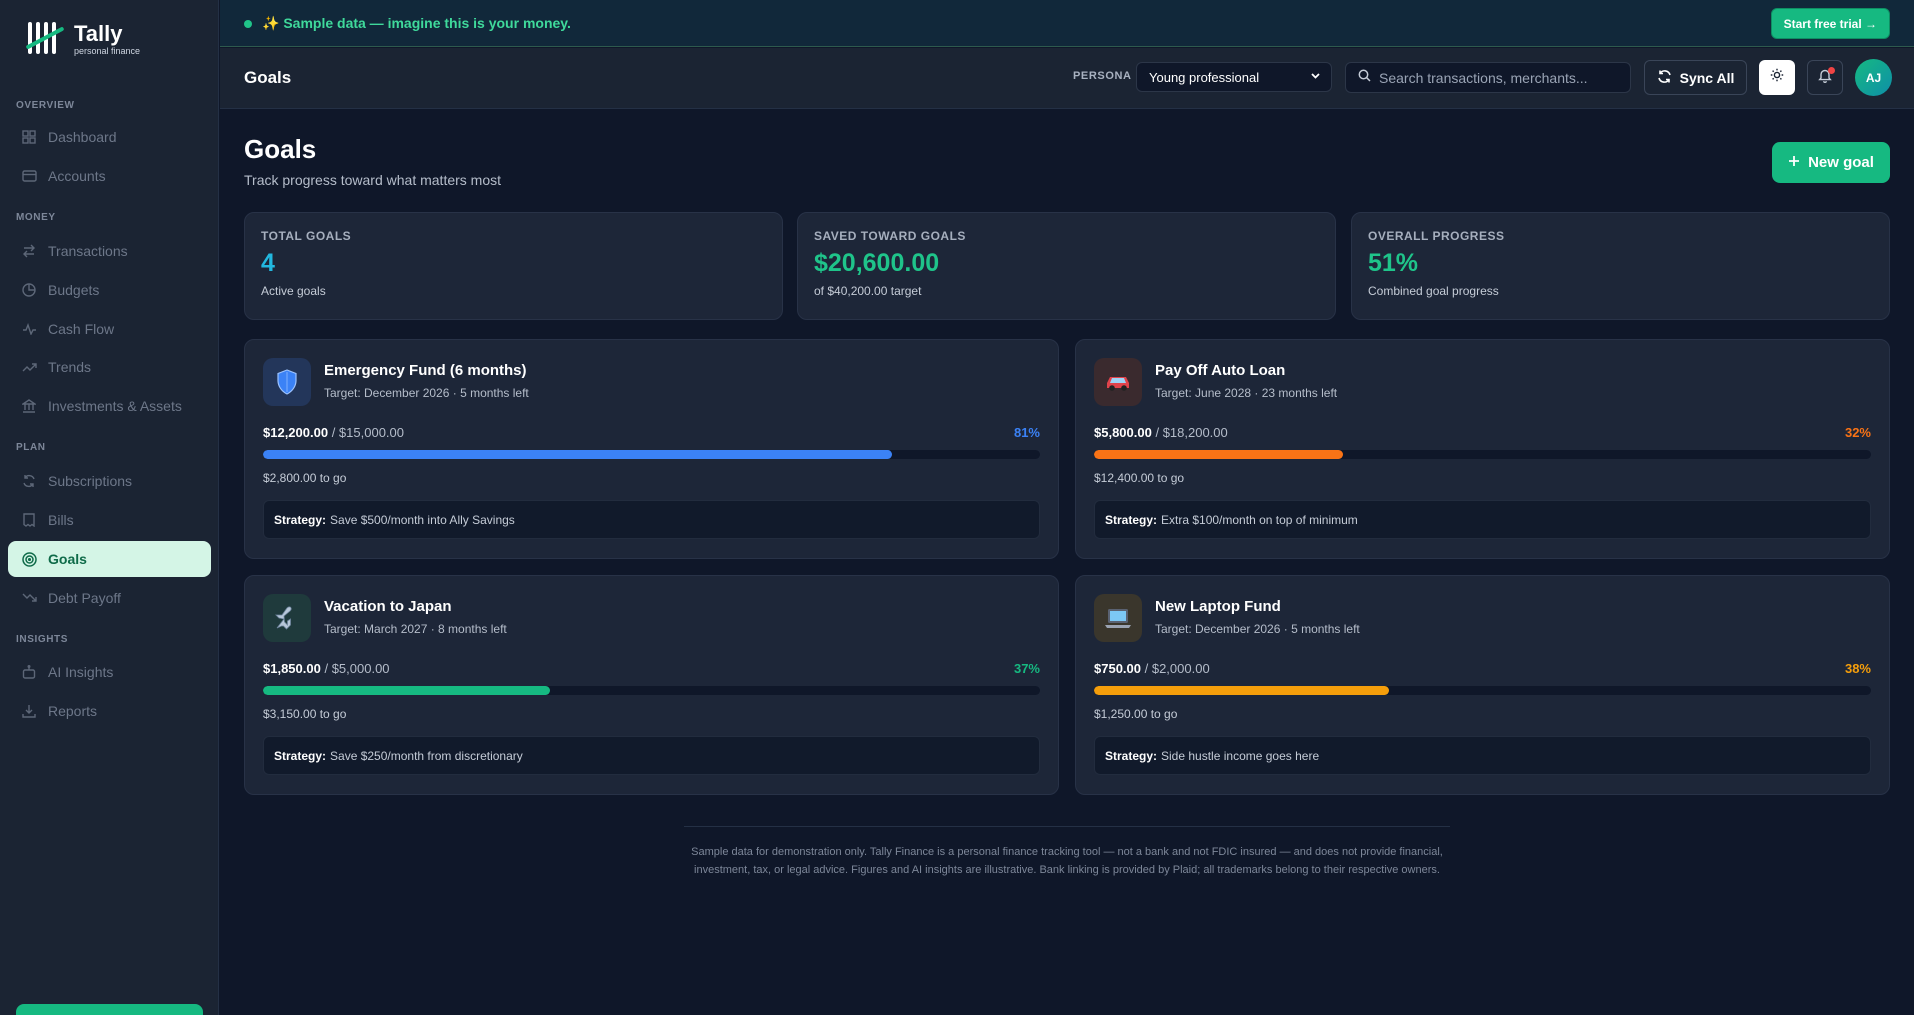 Image resolution: width=1914 pixels, height=1015 pixels. I want to click on nav-section-plan: PLAN, so click(31, 447).